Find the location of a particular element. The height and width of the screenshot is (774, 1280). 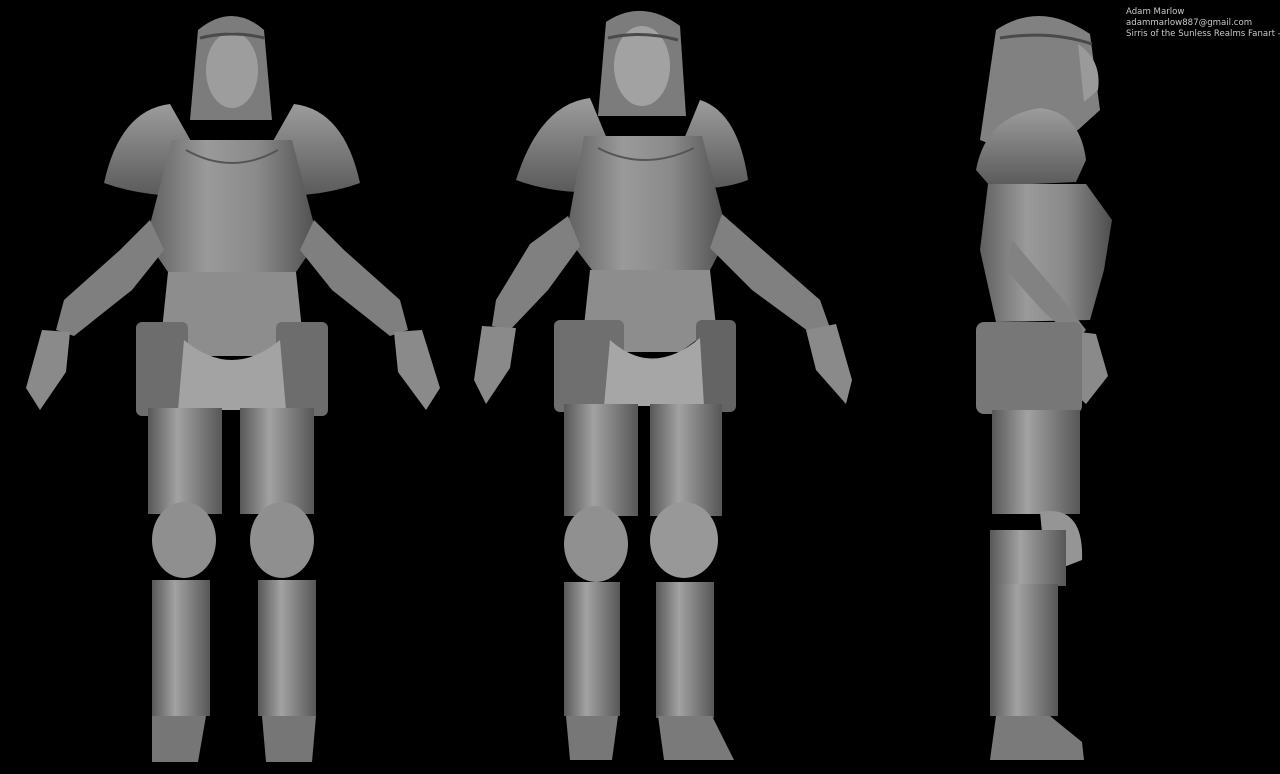

artist-name: Adam Marlow is located at coordinates (1155, 12).